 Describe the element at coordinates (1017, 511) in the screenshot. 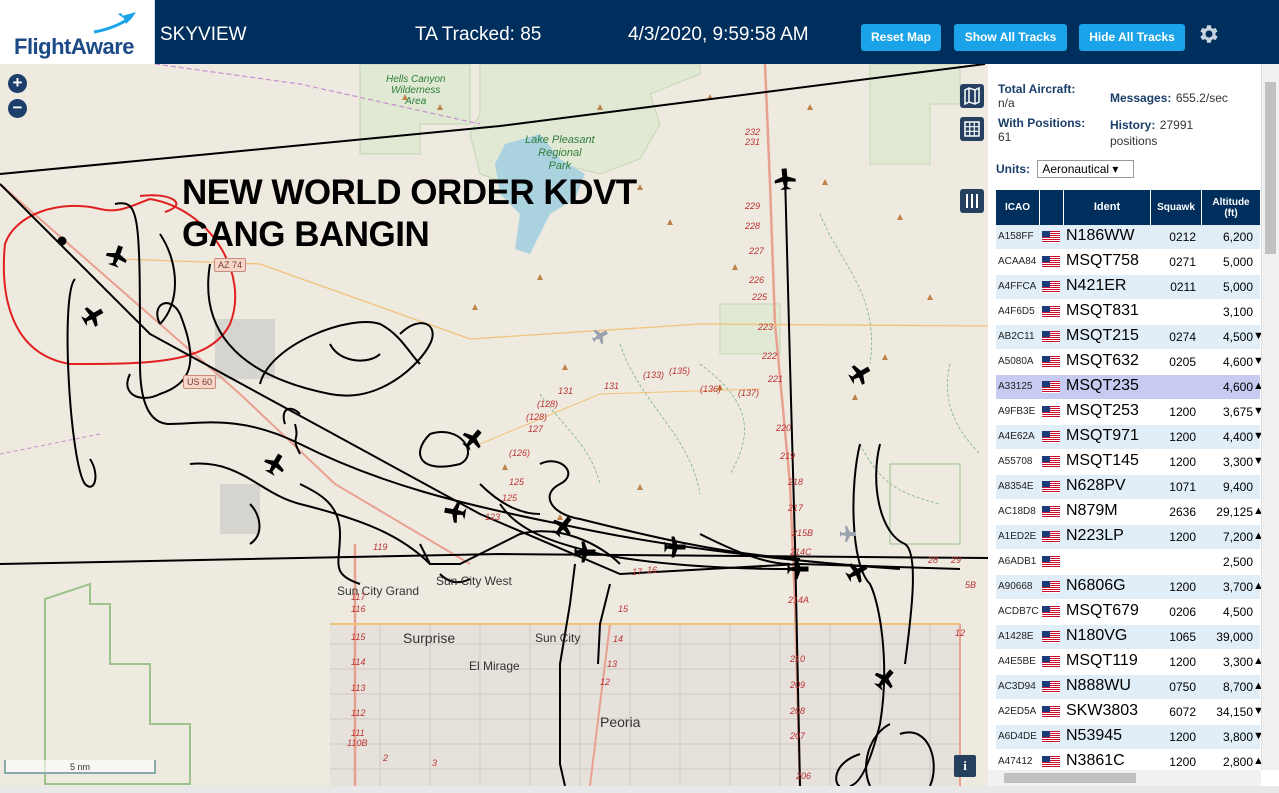

I see `icao-cell: AC18D8` at that location.